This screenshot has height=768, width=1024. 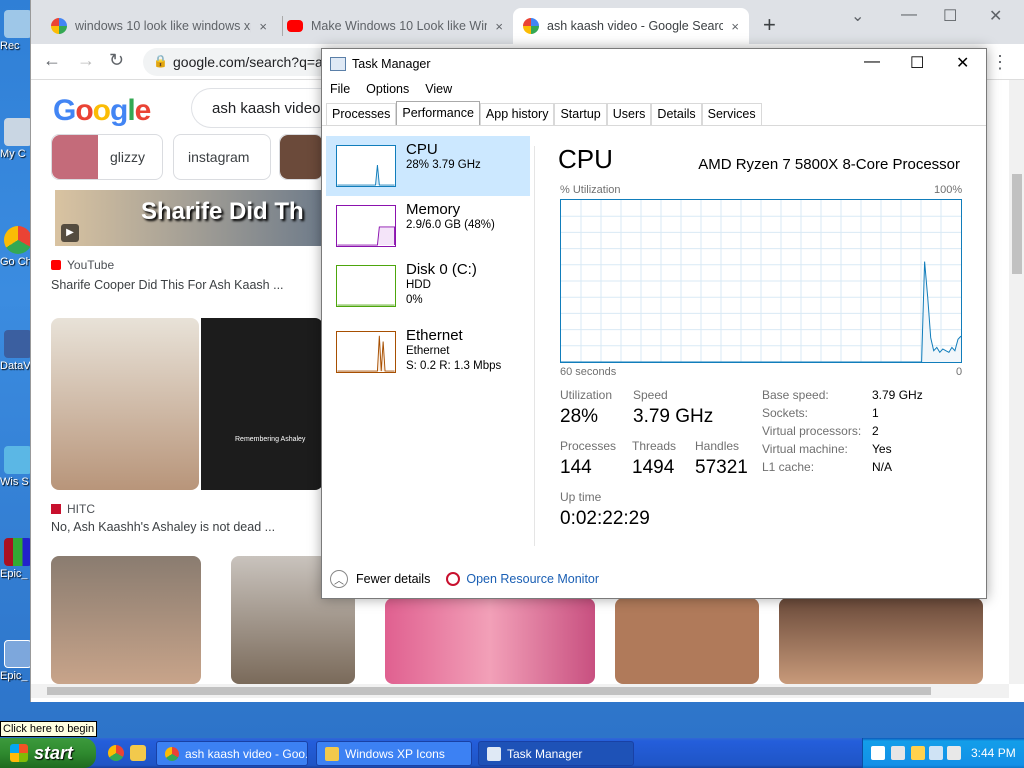 I want to click on task-manager-titlebar: Task Manager — ☐ ✕, so click(x=654, y=64).